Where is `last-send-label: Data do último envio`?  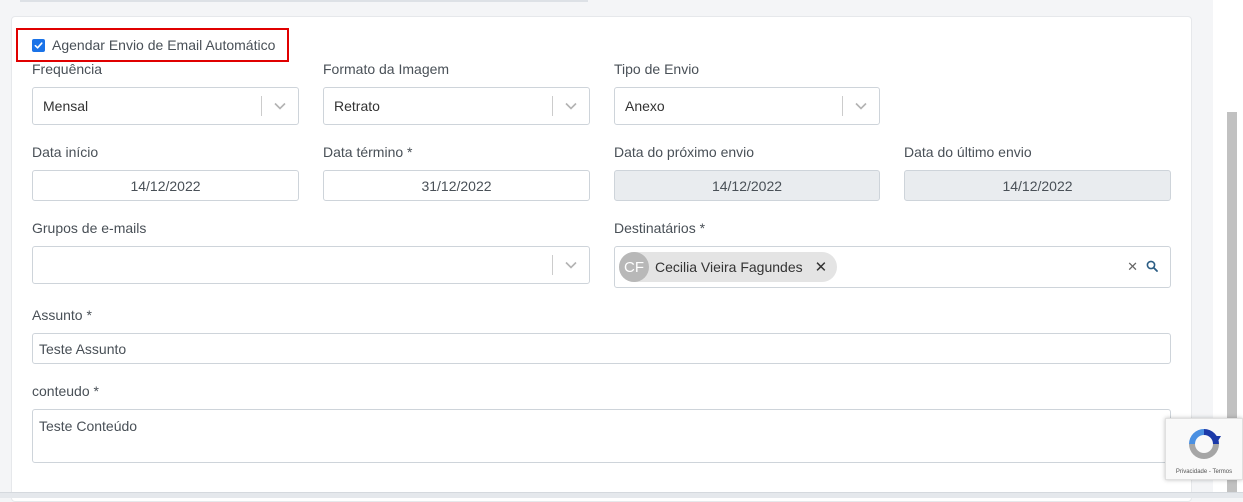 last-send-label: Data do último envio is located at coordinates (968, 152).